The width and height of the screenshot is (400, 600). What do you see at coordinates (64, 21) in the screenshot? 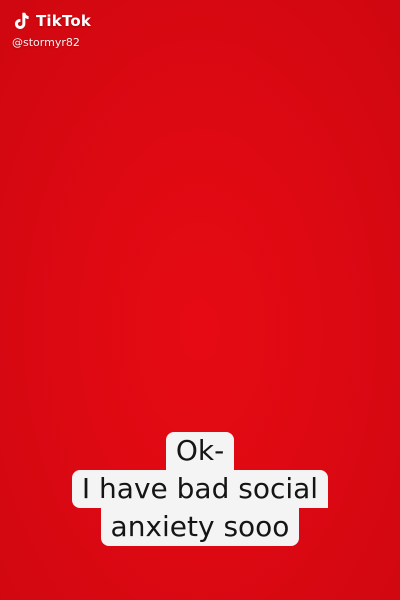
I see `watermark-brand: TikTok` at bounding box center [64, 21].